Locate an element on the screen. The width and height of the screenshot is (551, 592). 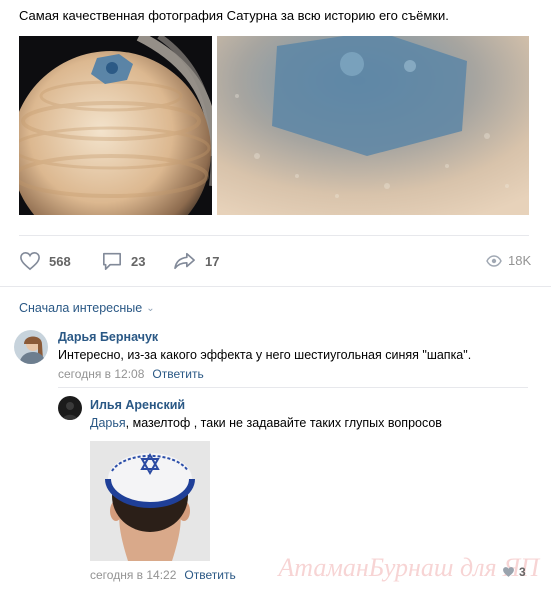
watermark: АтаманБурнаш для ЯП is located at coordinates (408, 567).